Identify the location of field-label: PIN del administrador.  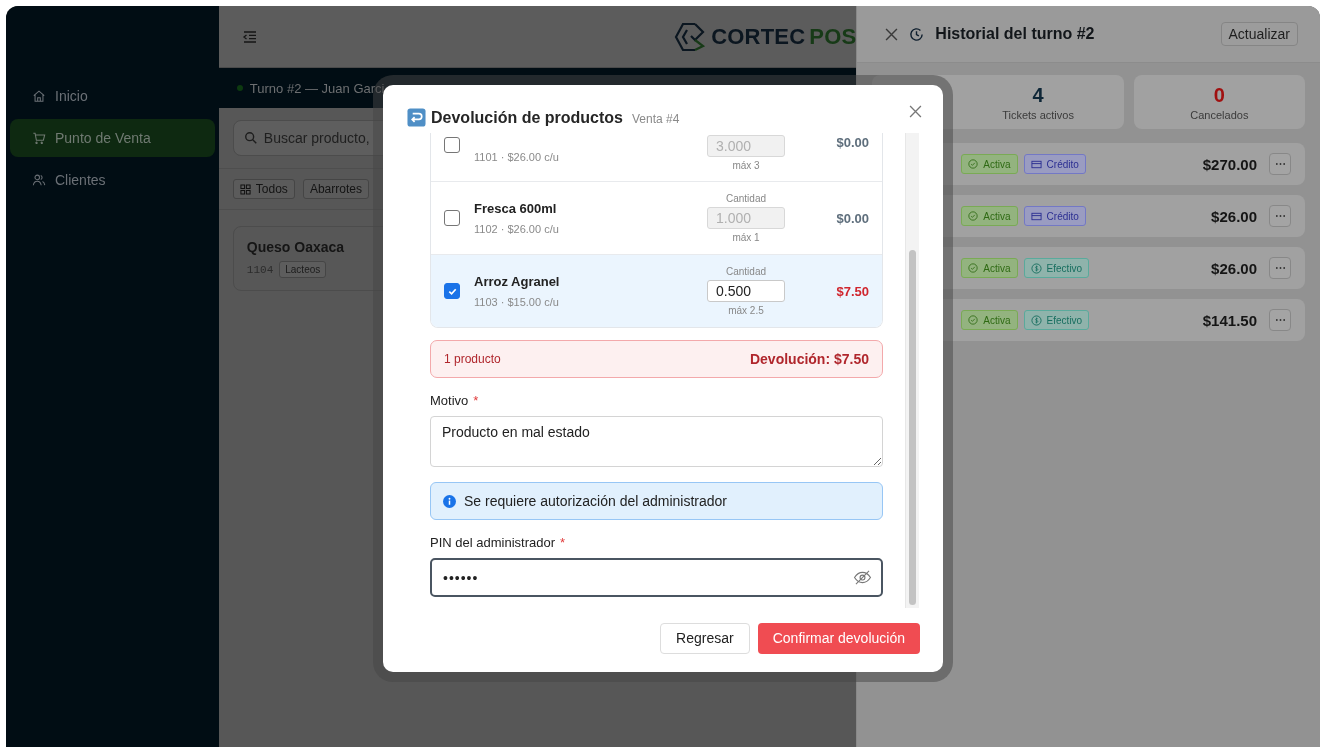
(492, 542).